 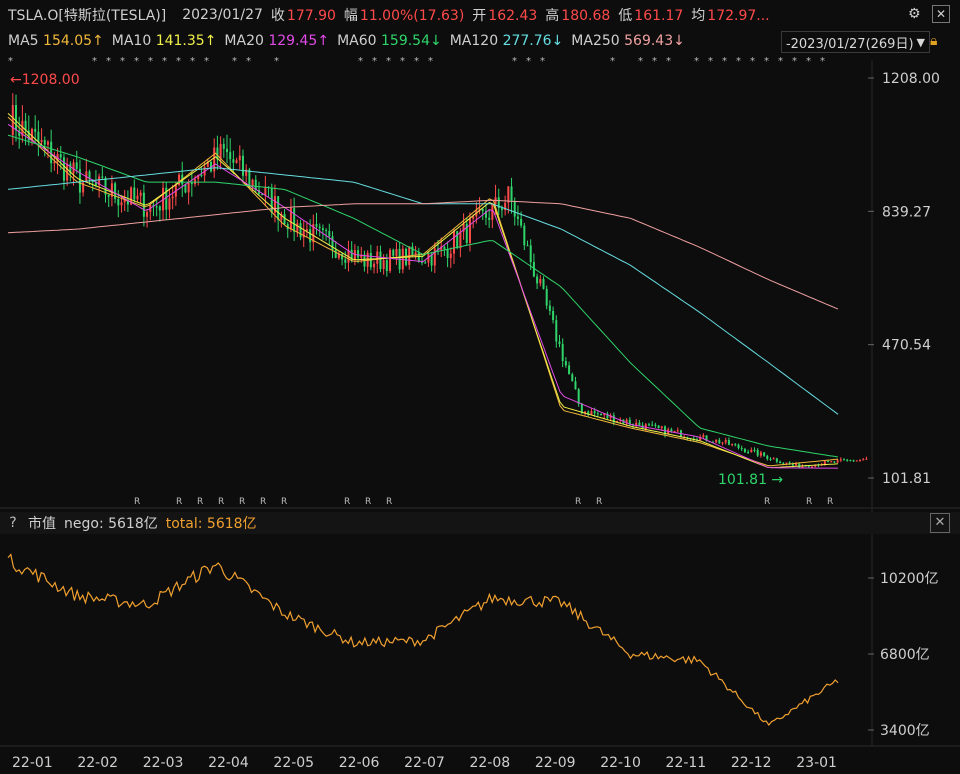 I want to click on cap-tick-label: 10200亿, so click(x=909, y=579).